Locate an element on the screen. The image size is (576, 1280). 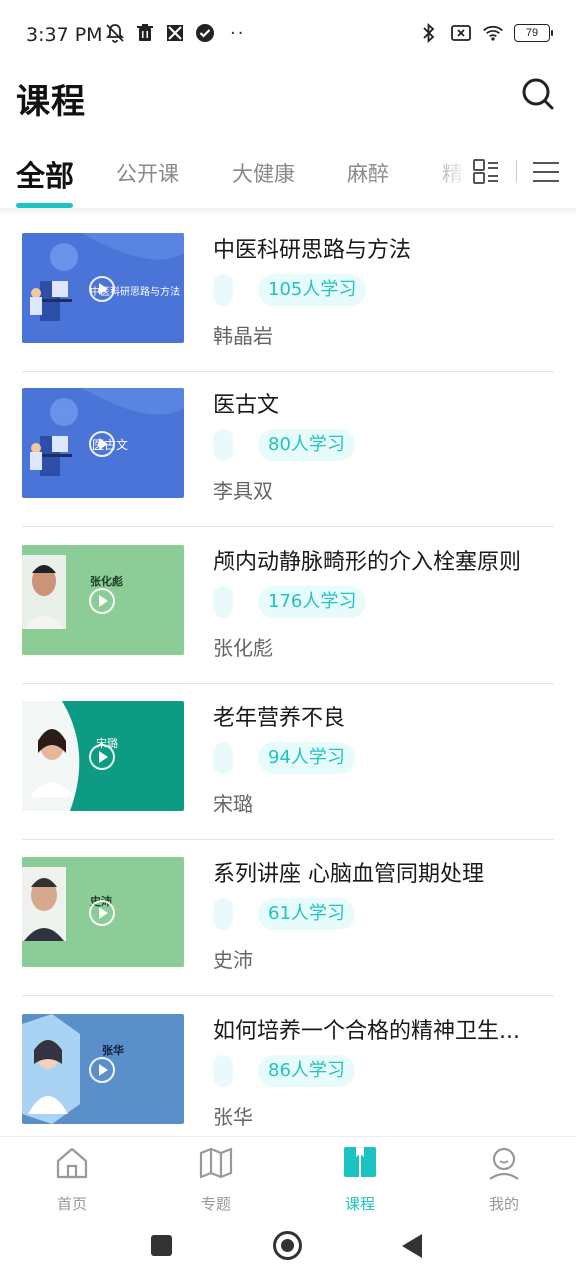
course-thumbnail: 中医科研思路与方法 is located at coordinates (103, 288).